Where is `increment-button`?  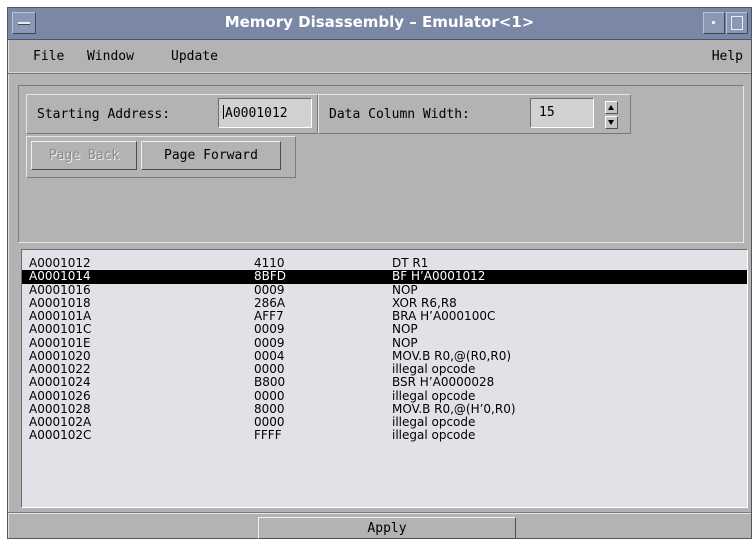 increment-button is located at coordinates (611, 107).